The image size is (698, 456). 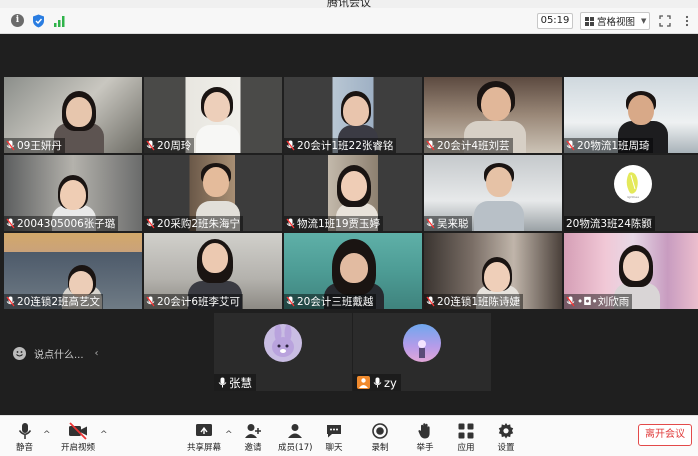 What do you see at coordinates (229, 435) in the screenshot?
I see `share-options-chevron-icon: ^` at bounding box center [229, 435].